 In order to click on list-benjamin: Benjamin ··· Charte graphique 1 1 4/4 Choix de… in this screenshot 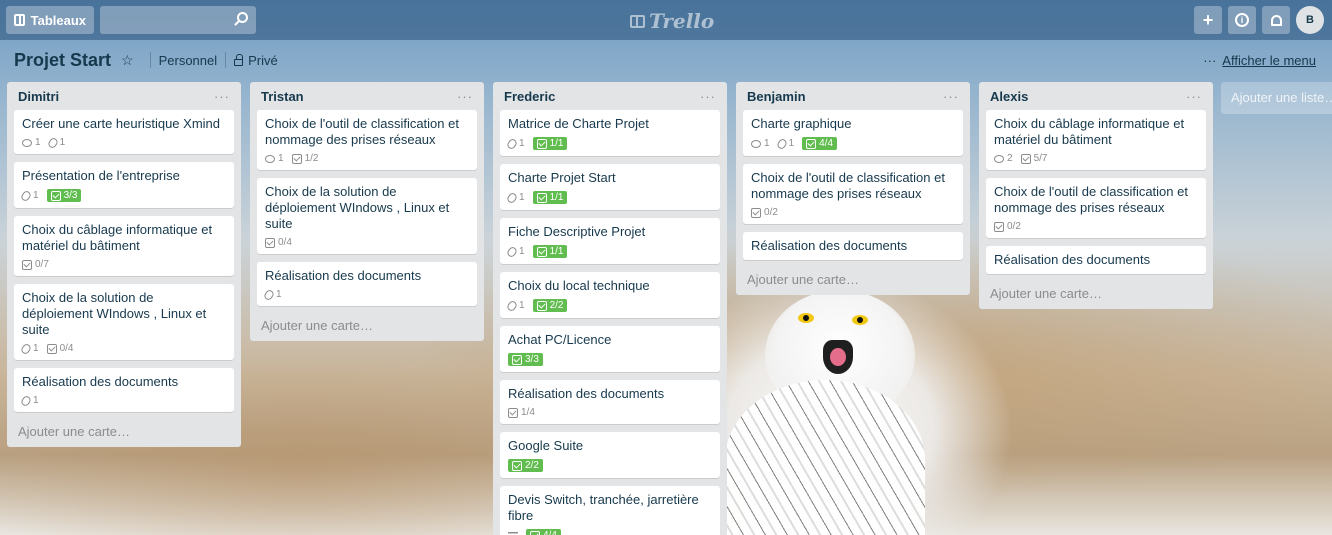, I will do `click(853, 188)`.